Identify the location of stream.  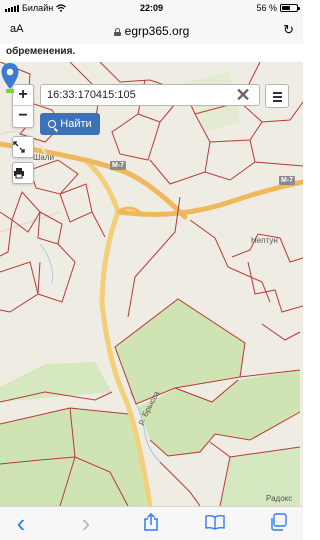
(46, 264).